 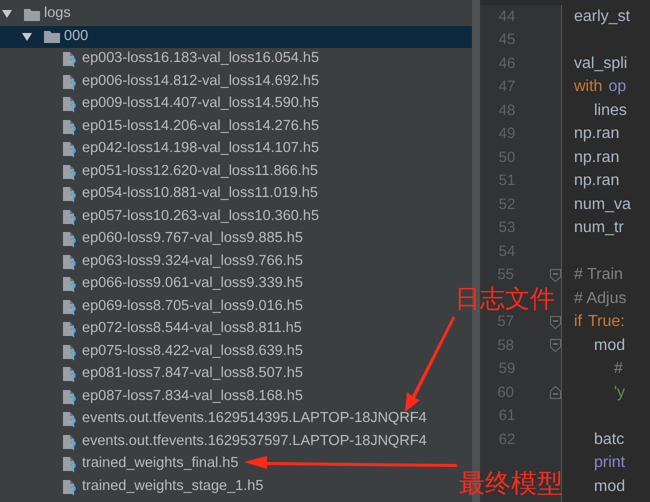 I want to click on folder-item: 000, so click(x=236, y=37).